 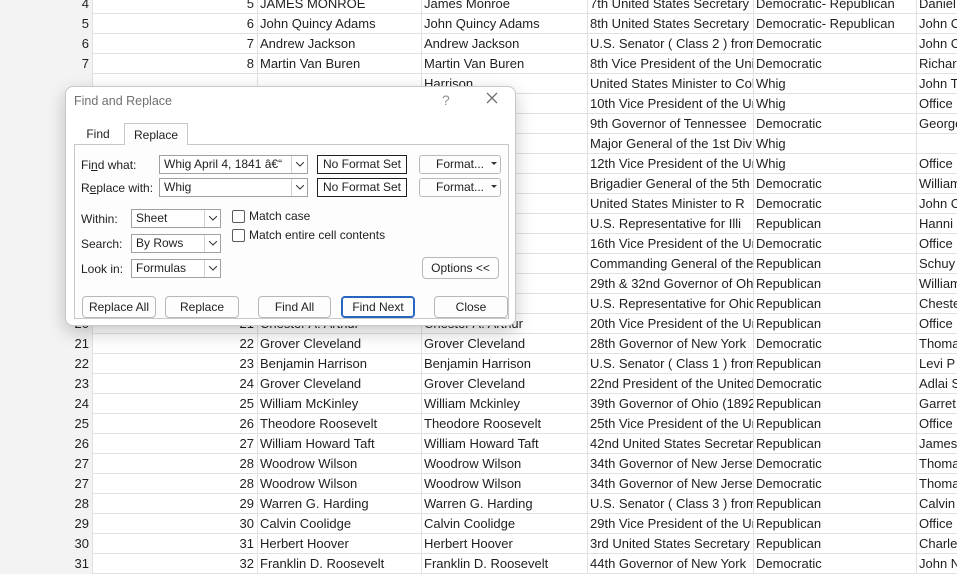 What do you see at coordinates (202, 307) in the screenshot?
I see `replace-button: Replace` at bounding box center [202, 307].